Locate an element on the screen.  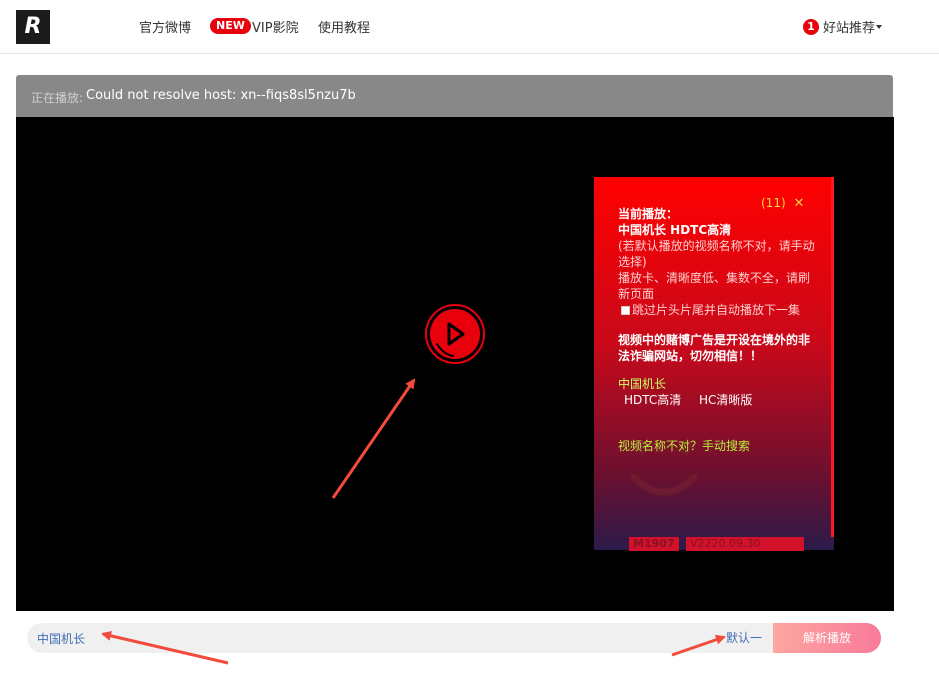
now-playing-label: 正在播放: is located at coordinates (57, 98).